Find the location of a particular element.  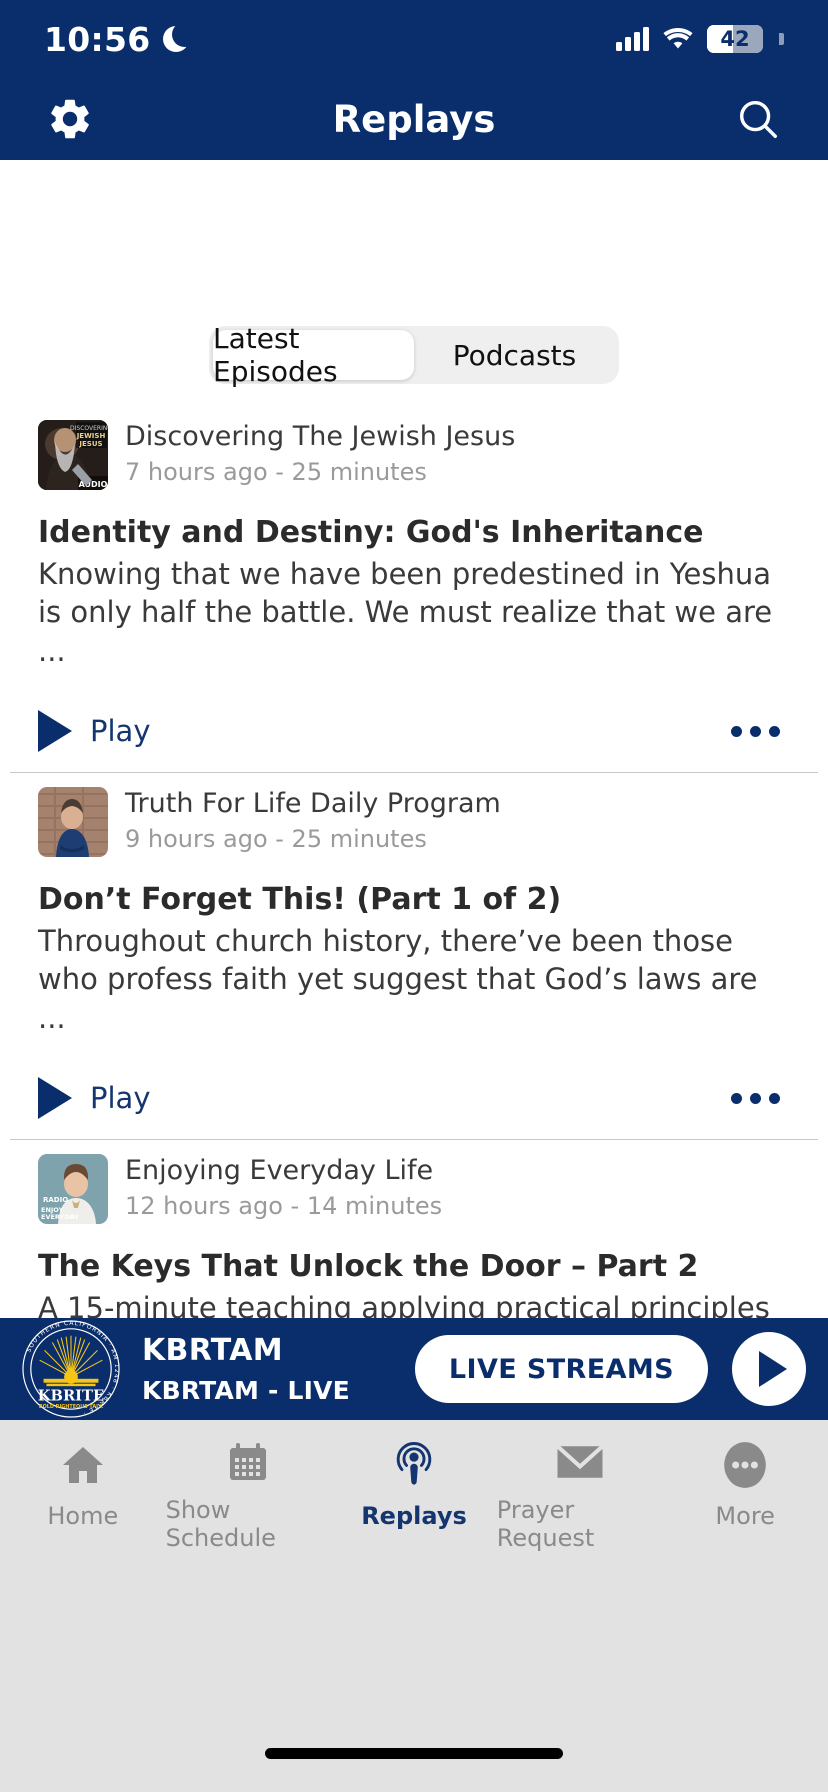

envelope-icon is located at coordinates (580, 1462).